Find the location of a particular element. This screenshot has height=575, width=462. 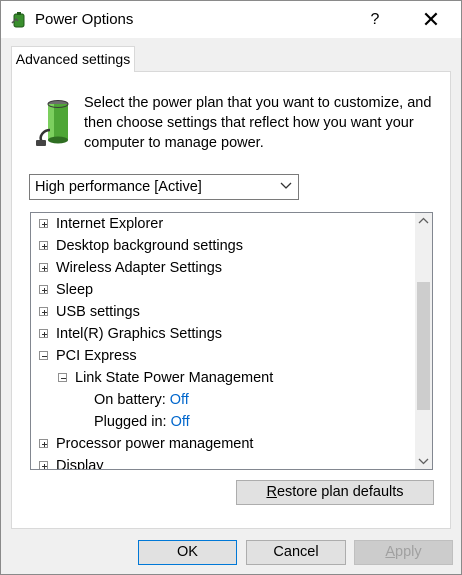

tree-item-pci-express: PCI Express is located at coordinates (223, 356).